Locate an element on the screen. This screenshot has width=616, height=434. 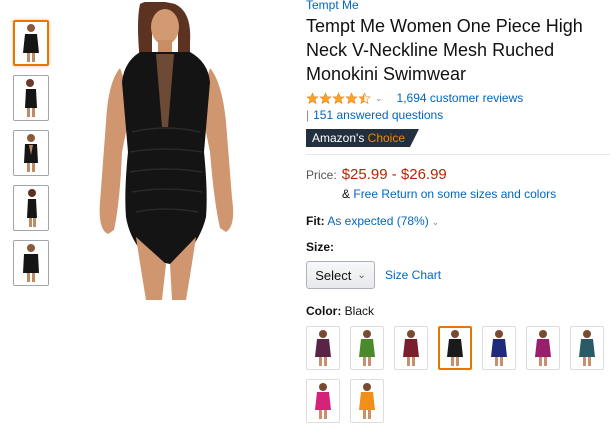
title-line: Monokini Swimwear is located at coordinates (386, 74).